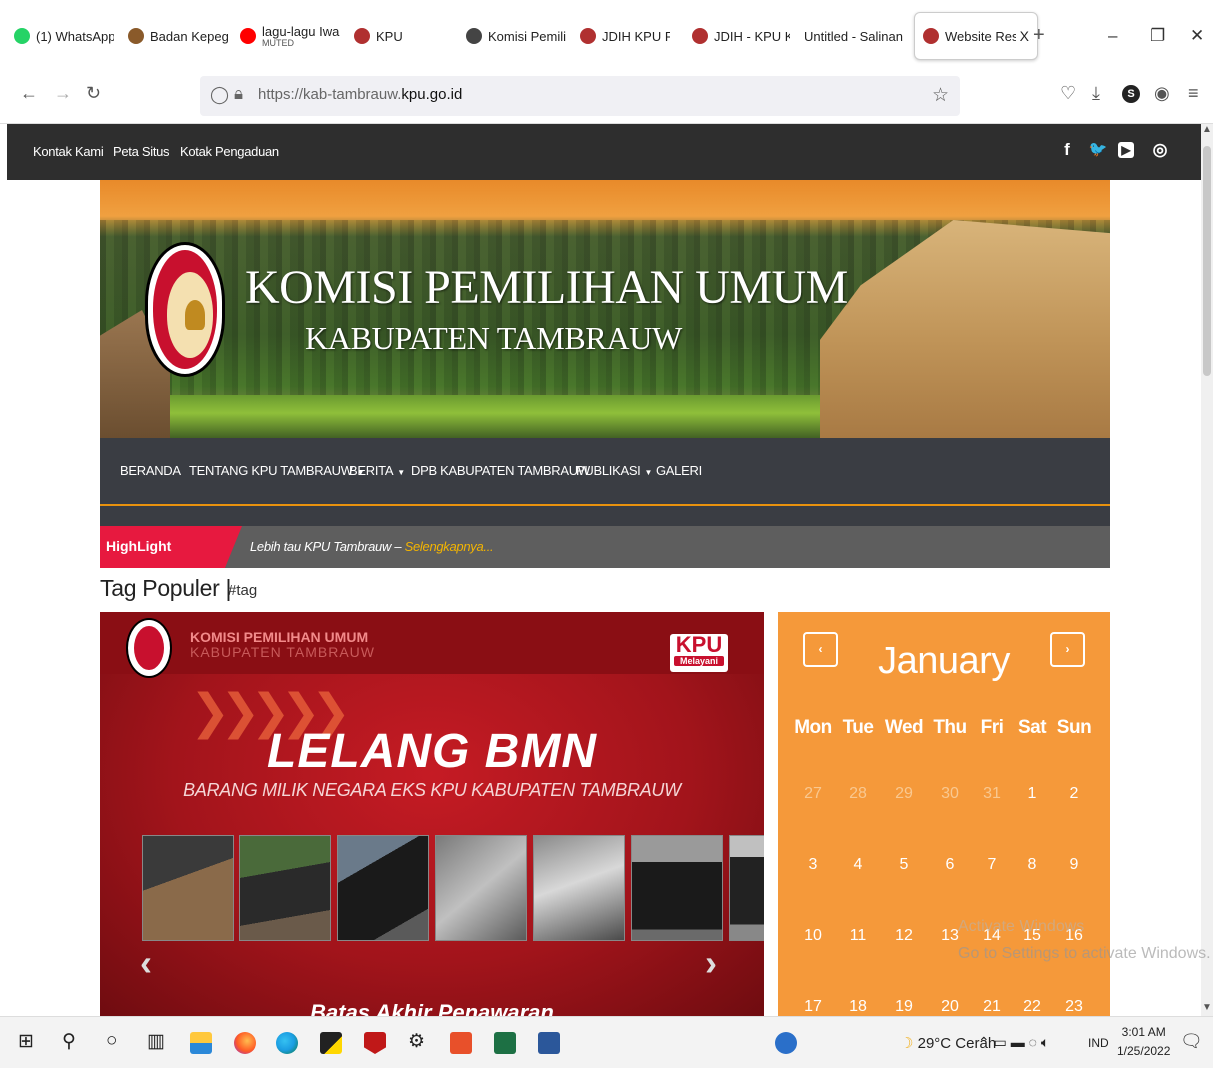  I want to click on reload-icon: ↻, so click(93, 93).